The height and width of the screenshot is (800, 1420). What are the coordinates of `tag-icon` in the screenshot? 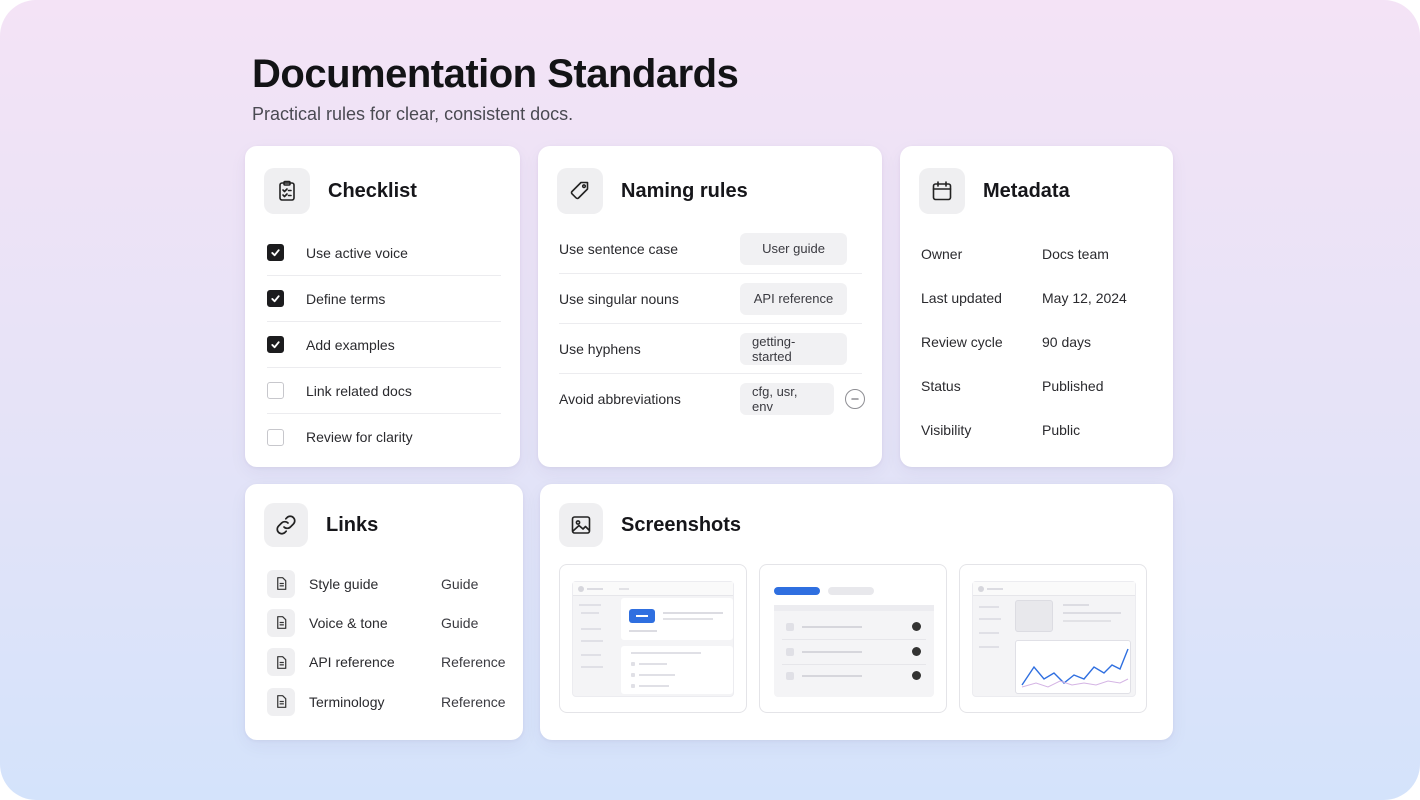 It's located at (580, 191).